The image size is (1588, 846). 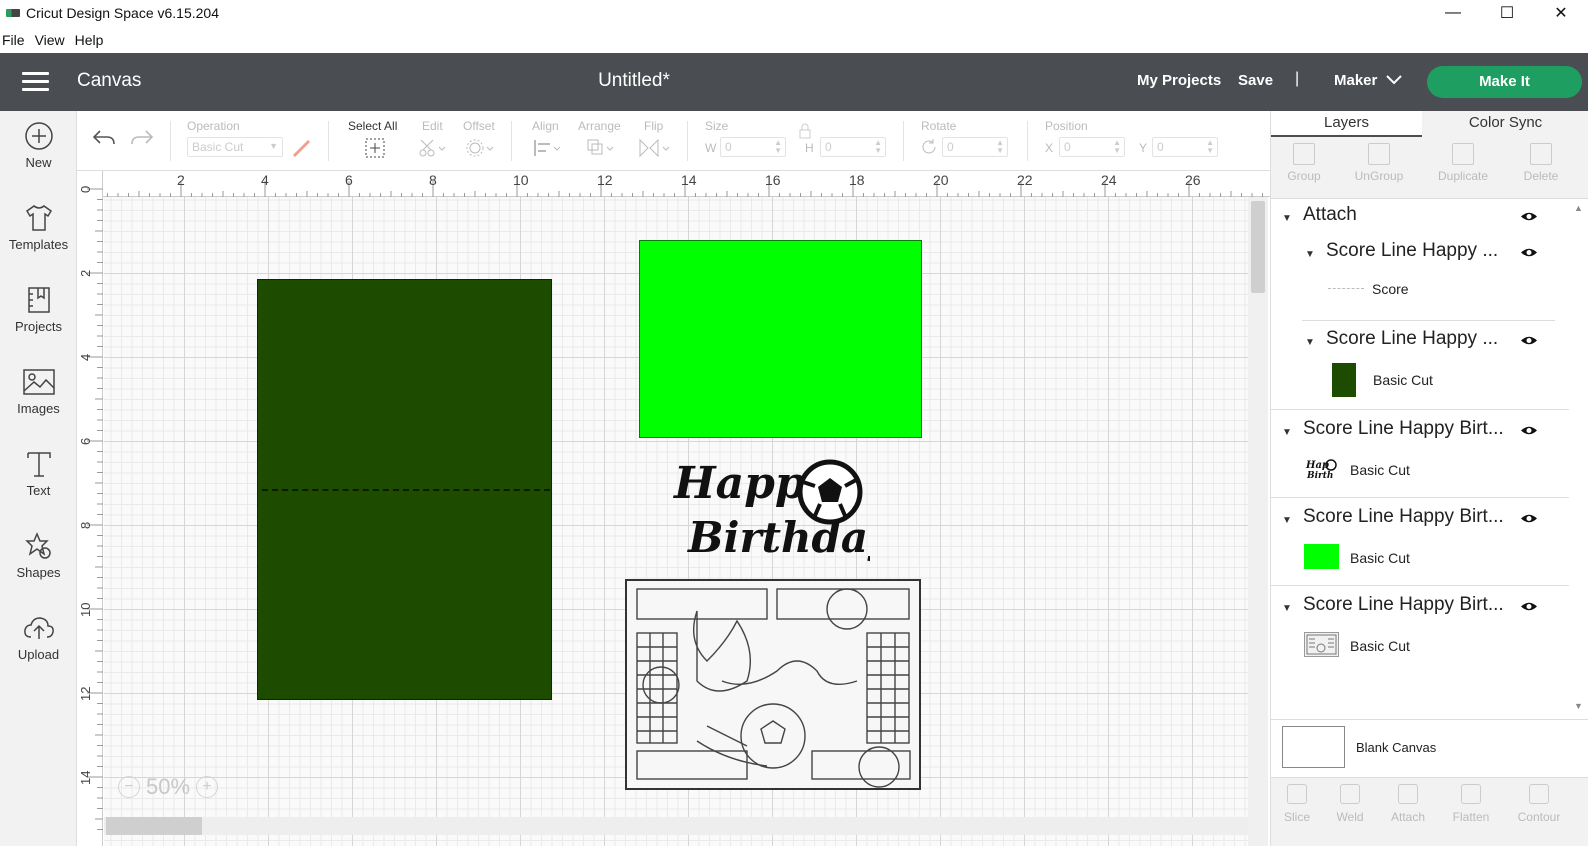 What do you see at coordinates (372, 126) in the screenshot?
I see `select-all-label: Select All` at bounding box center [372, 126].